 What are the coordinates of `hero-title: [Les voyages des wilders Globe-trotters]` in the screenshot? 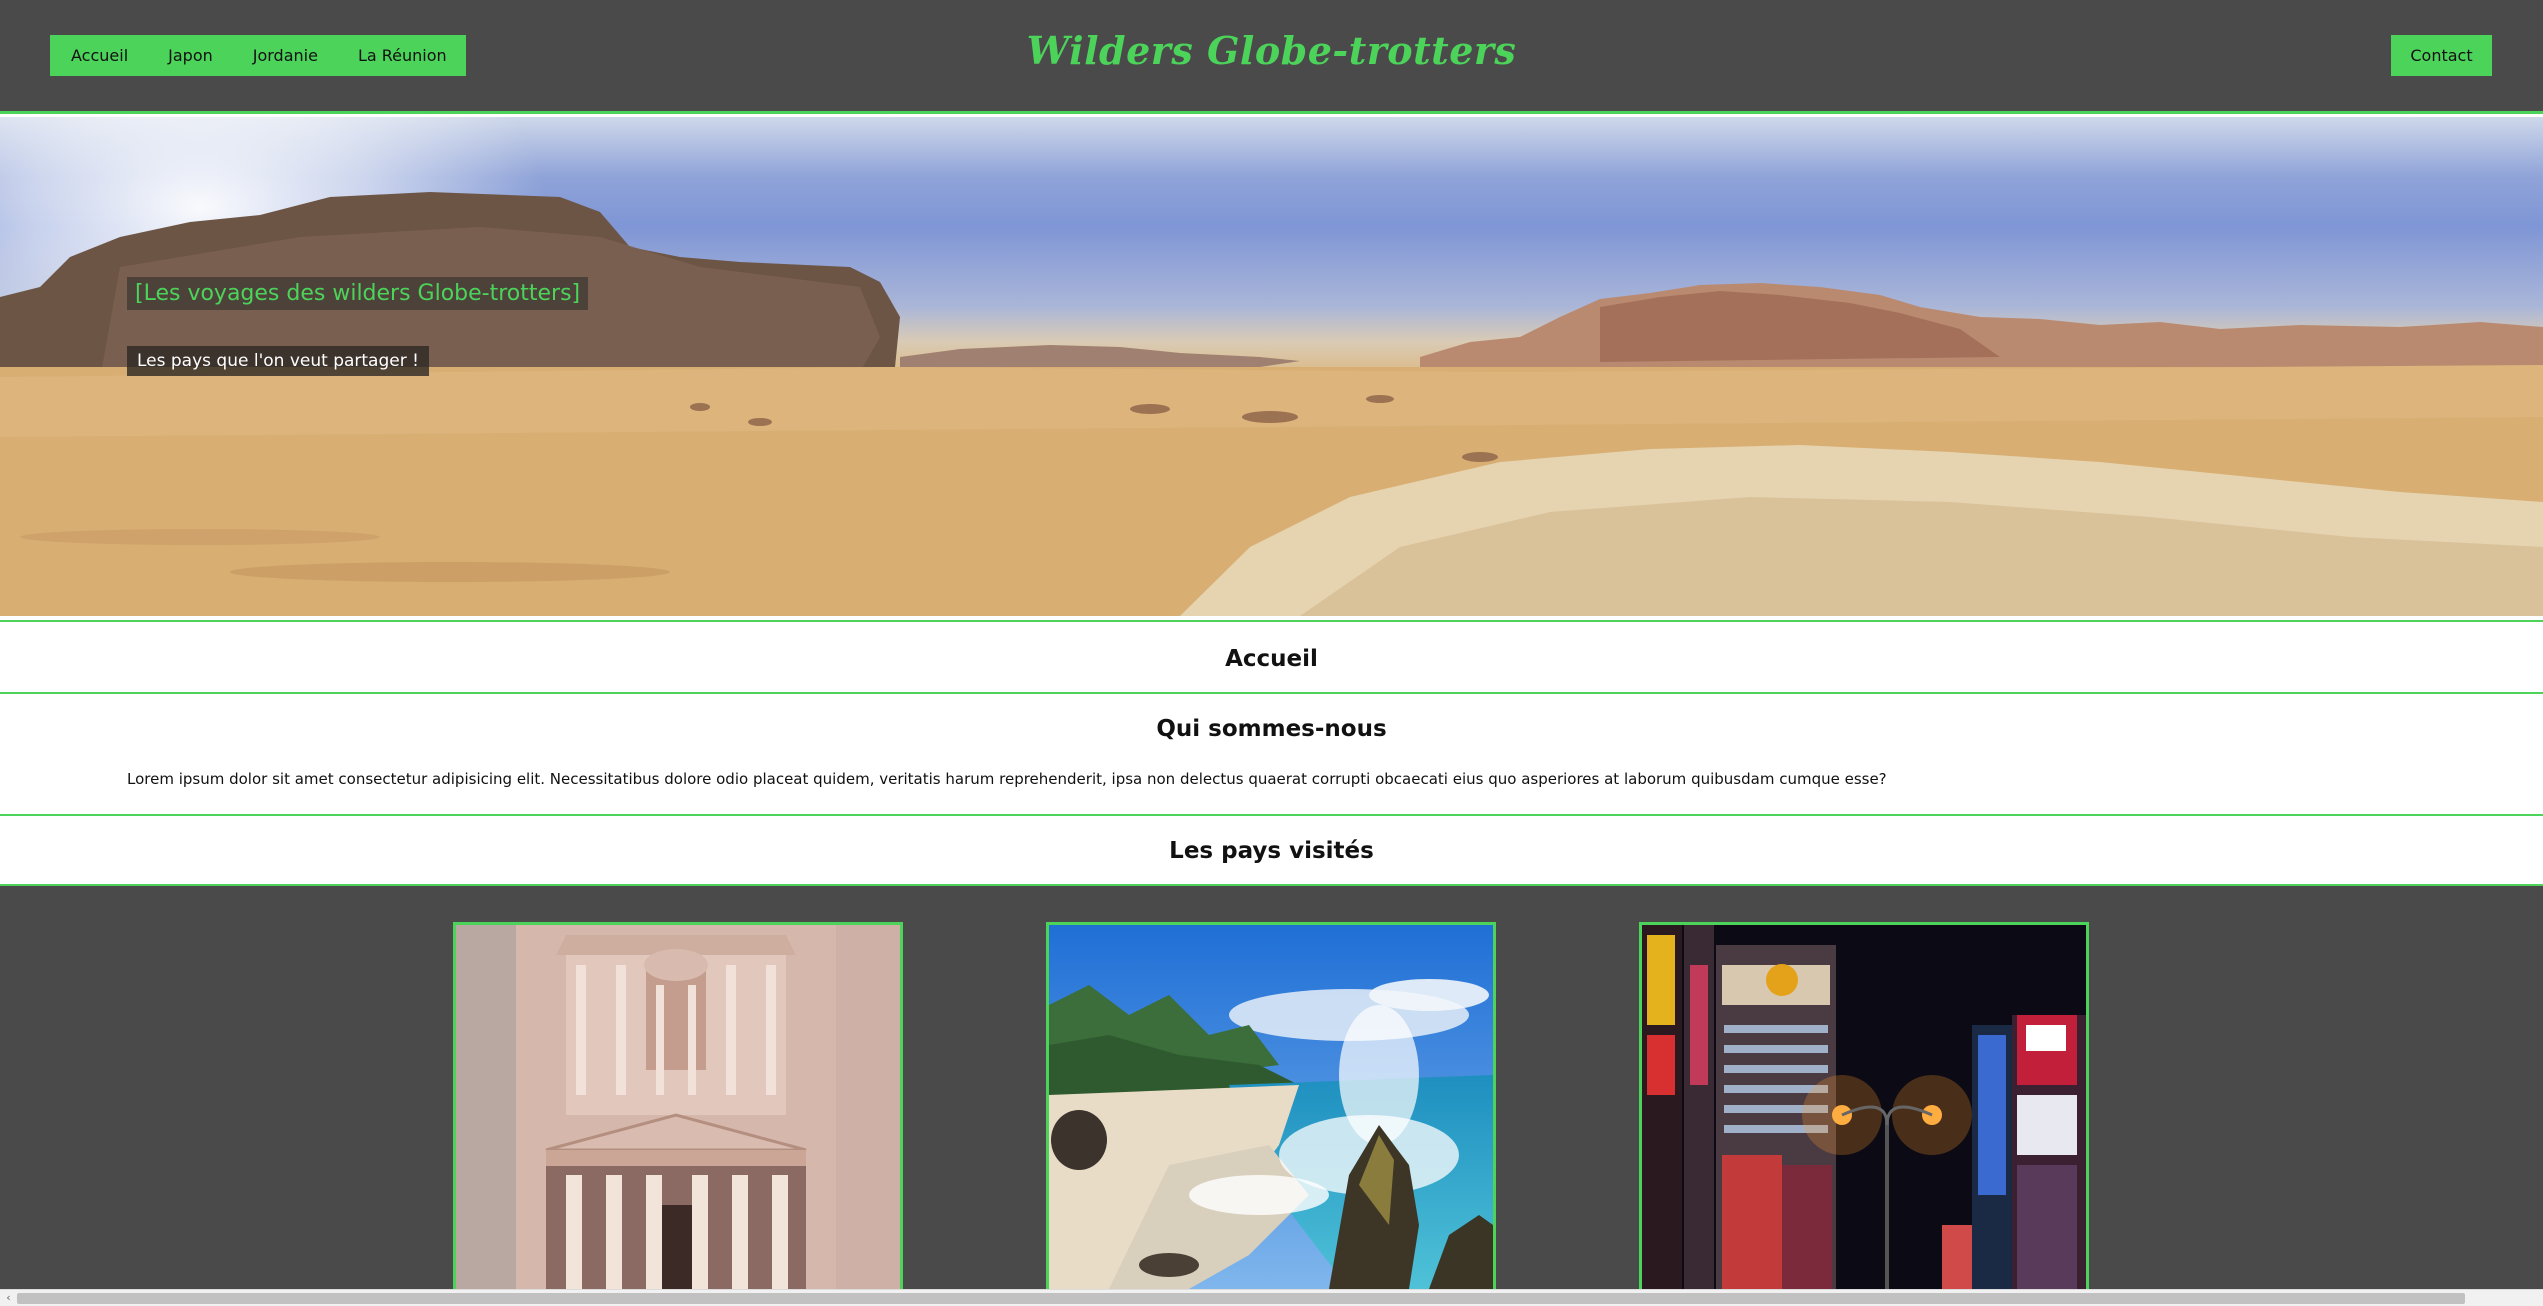 It's located at (358, 293).